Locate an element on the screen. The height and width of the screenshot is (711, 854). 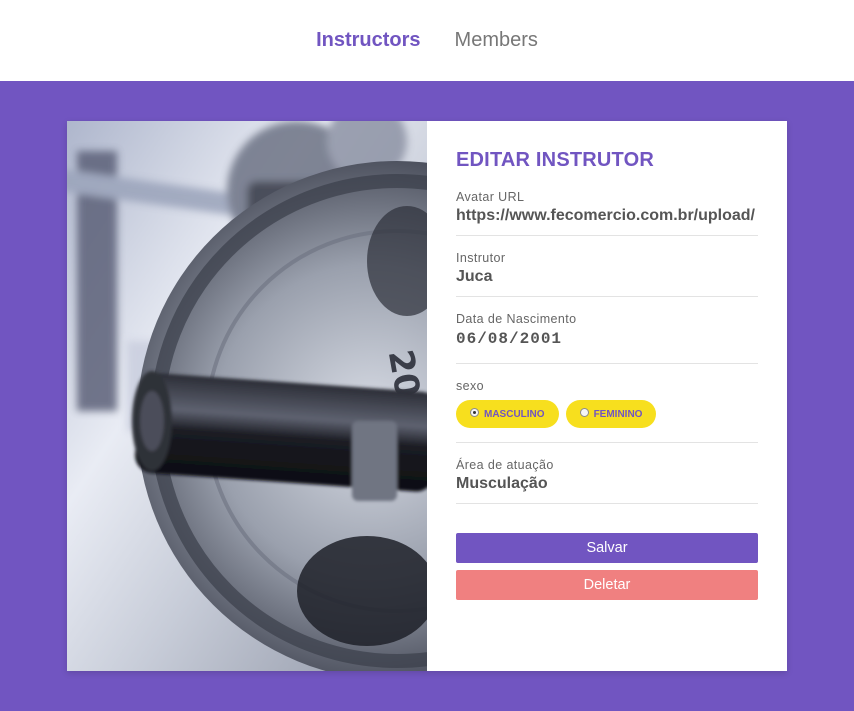
gender-label: sexo is located at coordinates (470, 386).